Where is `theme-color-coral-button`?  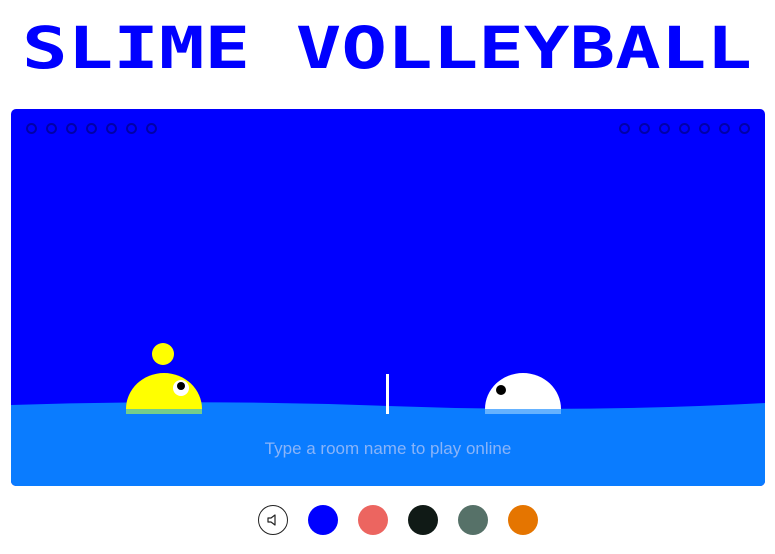 theme-color-coral-button is located at coordinates (373, 520).